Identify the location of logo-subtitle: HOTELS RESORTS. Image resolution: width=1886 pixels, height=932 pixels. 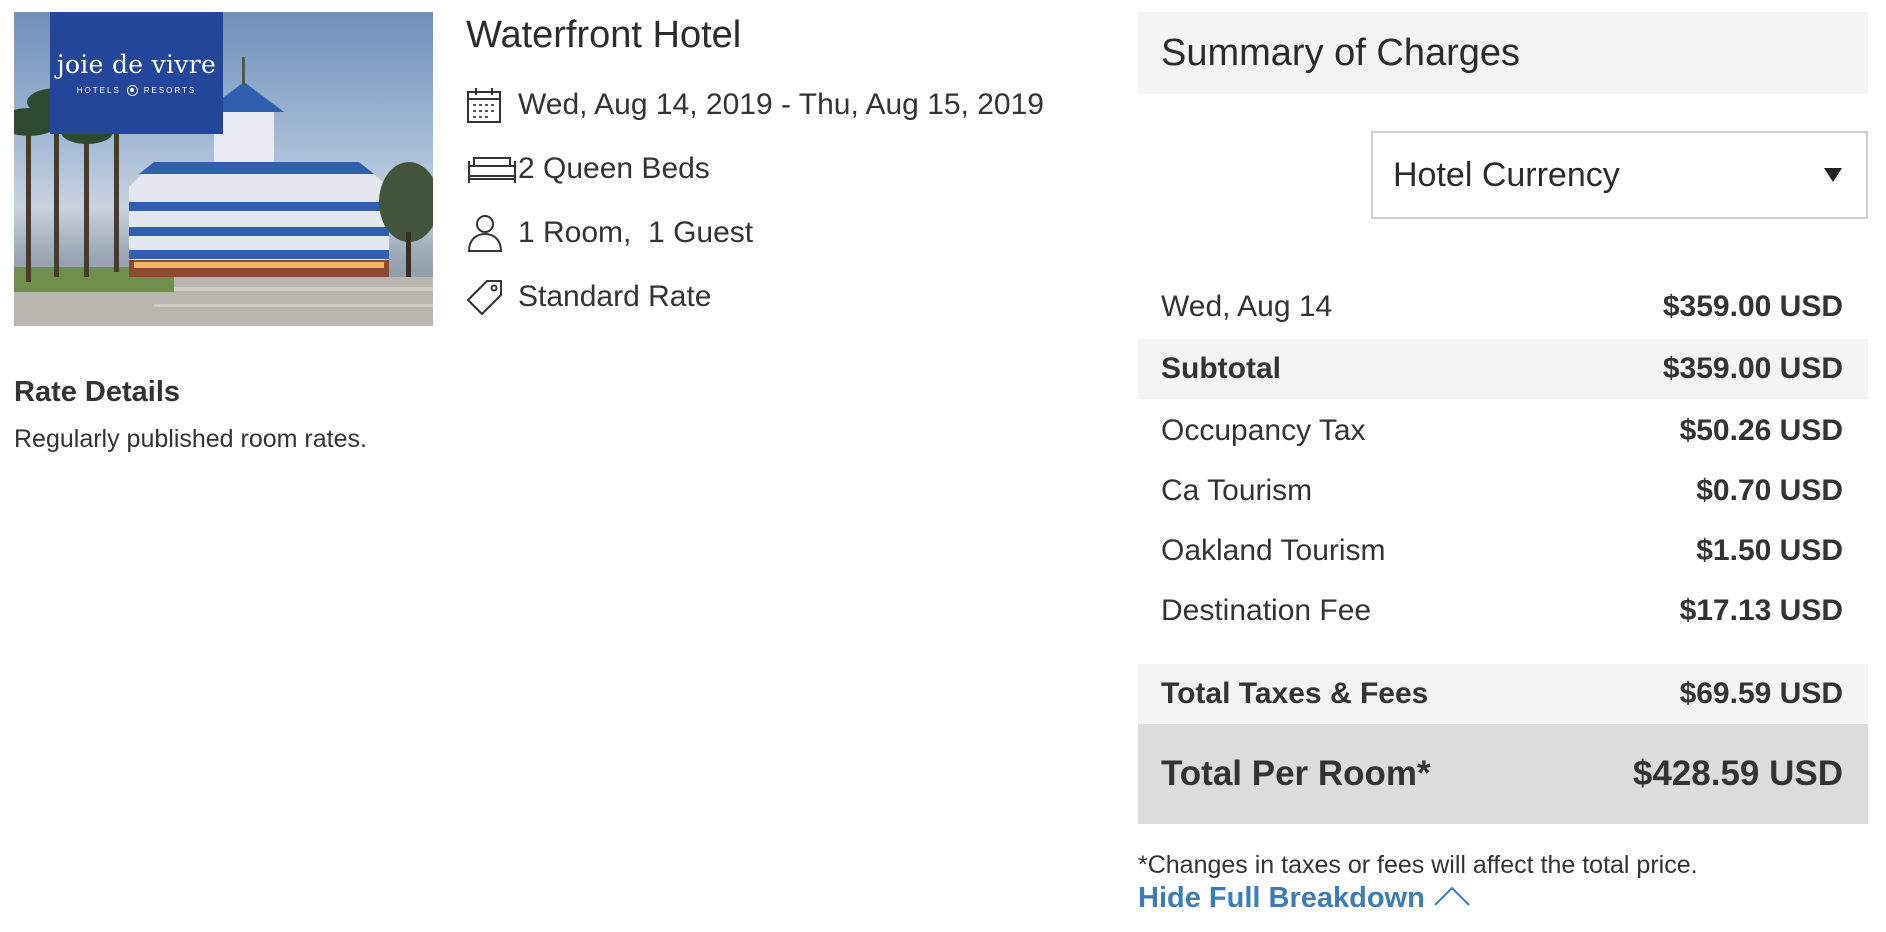
(137, 90).